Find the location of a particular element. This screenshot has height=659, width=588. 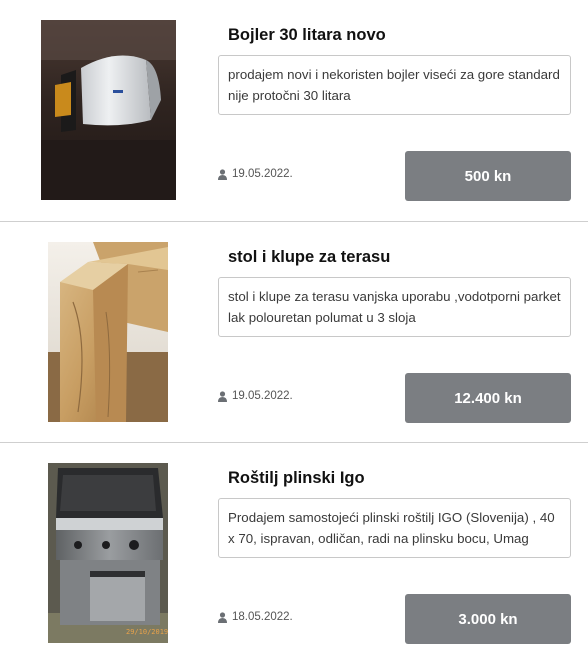

boiler-photo-image is located at coordinates (108, 110).